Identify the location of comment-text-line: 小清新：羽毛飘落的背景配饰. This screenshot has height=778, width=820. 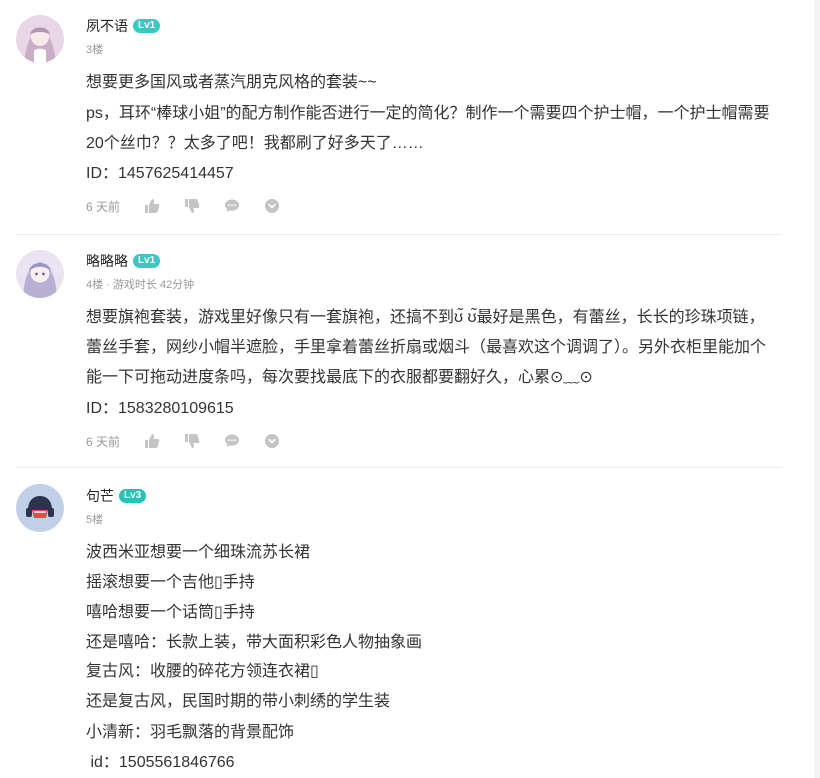
(190, 732).